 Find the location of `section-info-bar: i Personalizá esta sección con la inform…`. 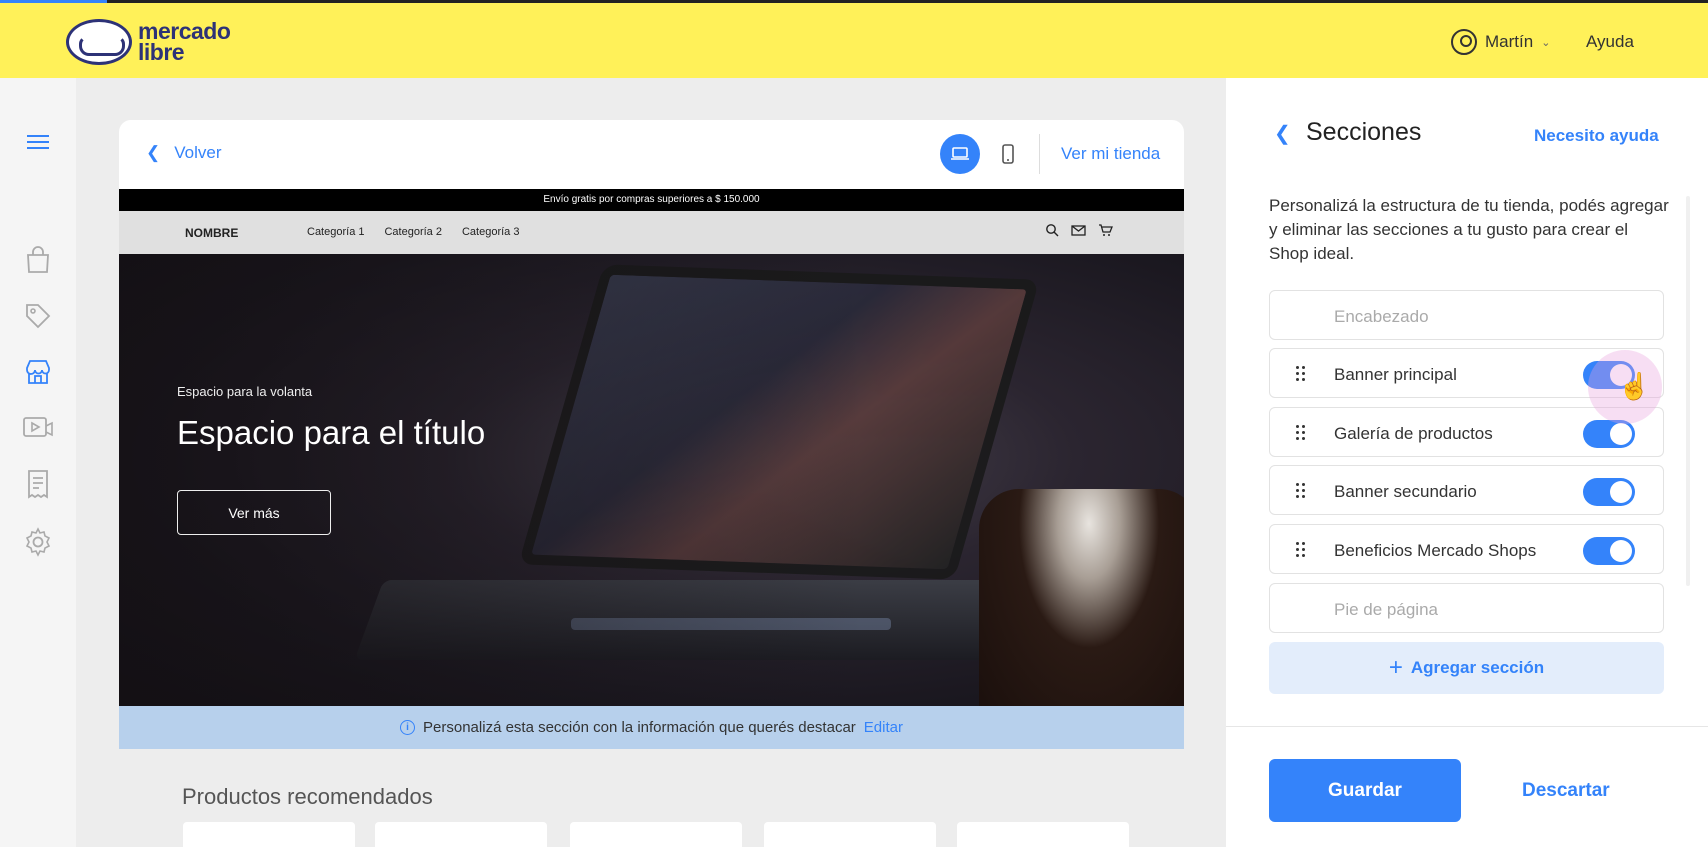

section-info-bar: i Personalizá esta sección con la inform… is located at coordinates (651, 727).